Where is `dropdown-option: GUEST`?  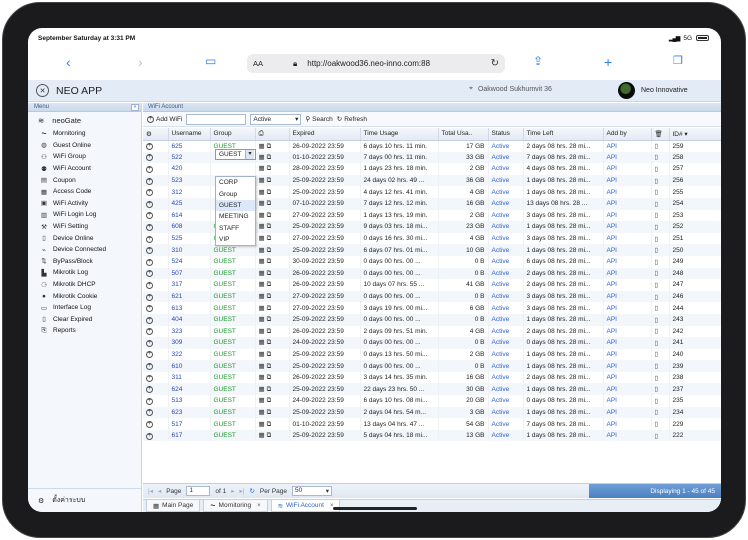
dropdown-option: GUEST is located at coordinates (235, 205).